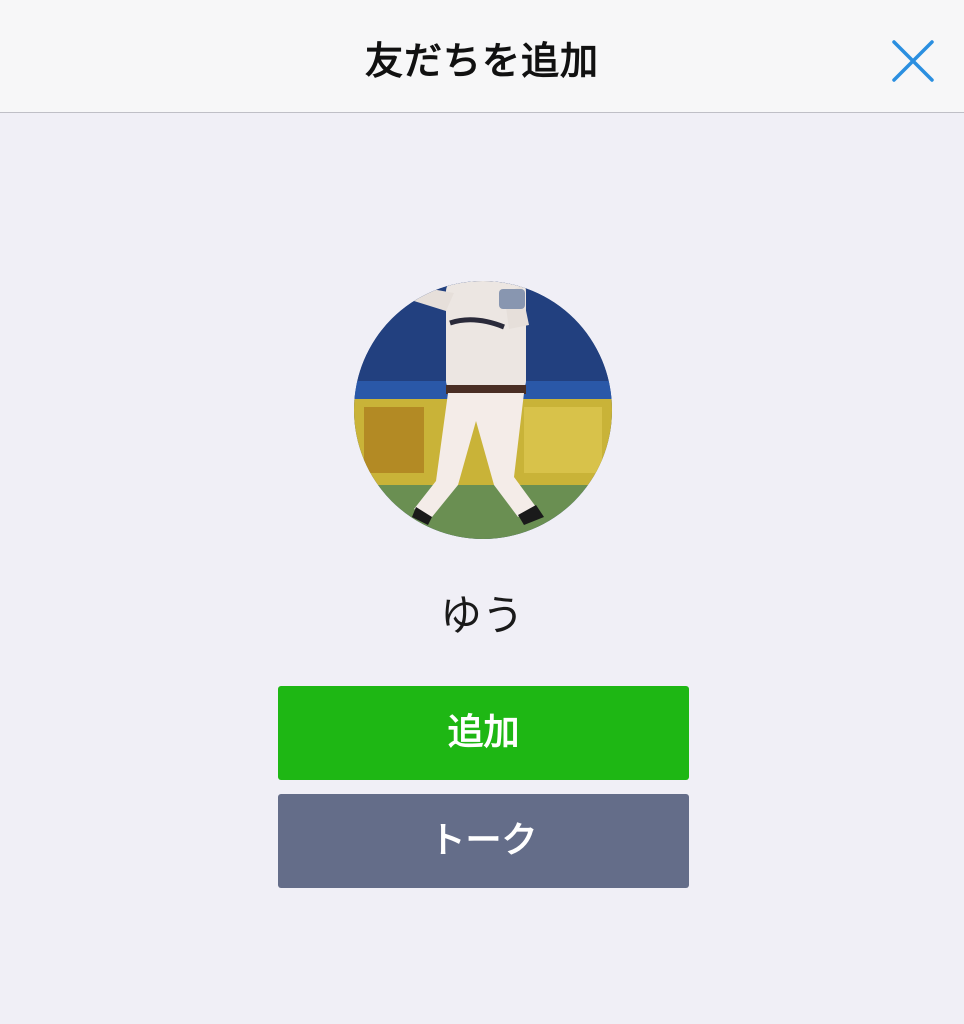 The width and height of the screenshot is (964, 1024). I want to click on header-bar: 友だちを追加, so click(482, 56).